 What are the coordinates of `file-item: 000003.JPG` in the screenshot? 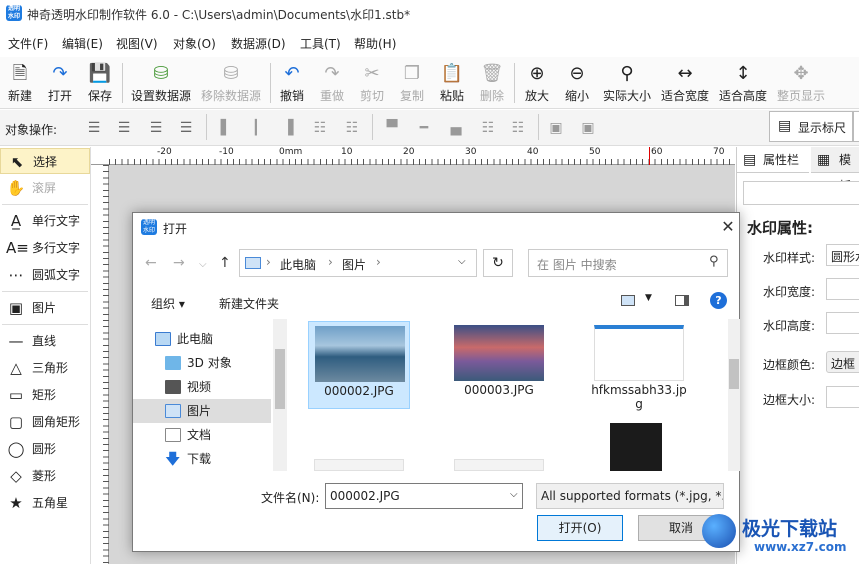 It's located at (499, 365).